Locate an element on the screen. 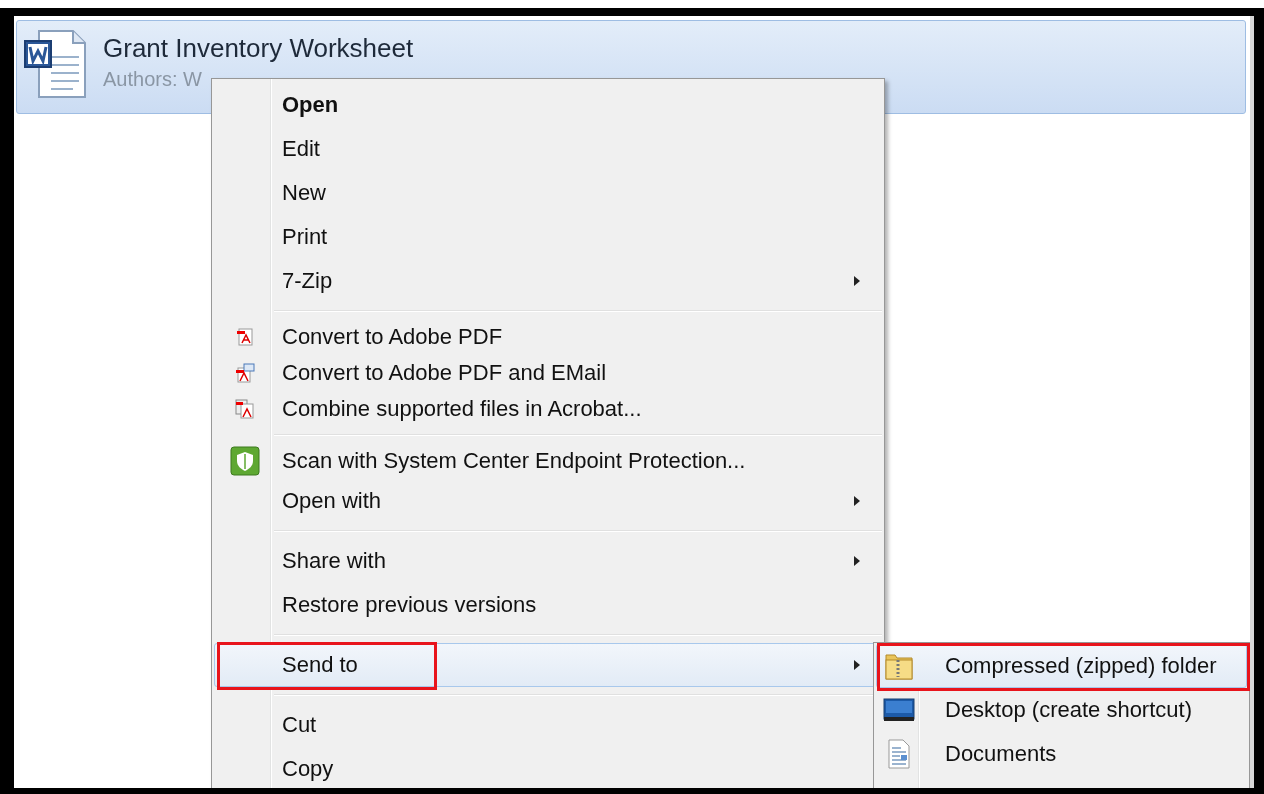 The image size is (1264, 794). menu-item: 7-Zip is located at coordinates (548, 281).